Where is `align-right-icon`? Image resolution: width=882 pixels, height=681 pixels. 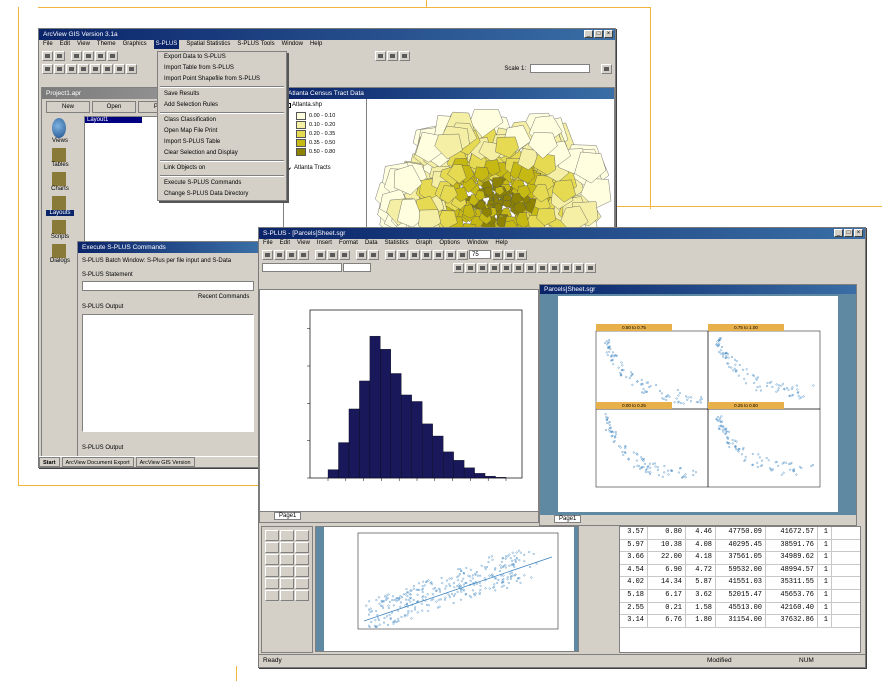
align-right-icon is located at coordinates (506, 267).